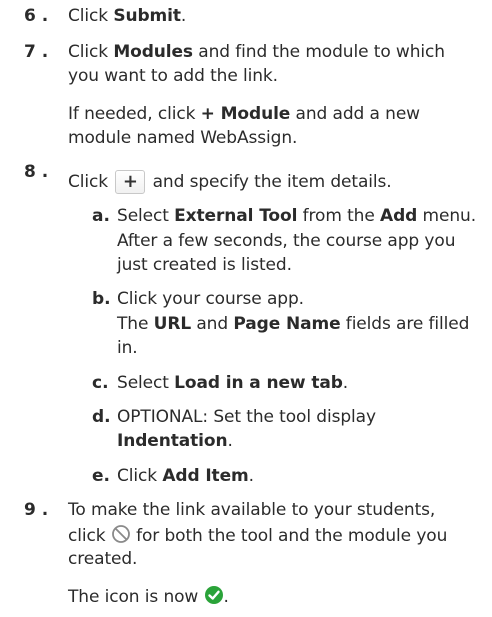 The height and width of the screenshot is (617, 492). What do you see at coordinates (172, 324) in the screenshot?
I see `step-8b-url-label: URL` at bounding box center [172, 324].